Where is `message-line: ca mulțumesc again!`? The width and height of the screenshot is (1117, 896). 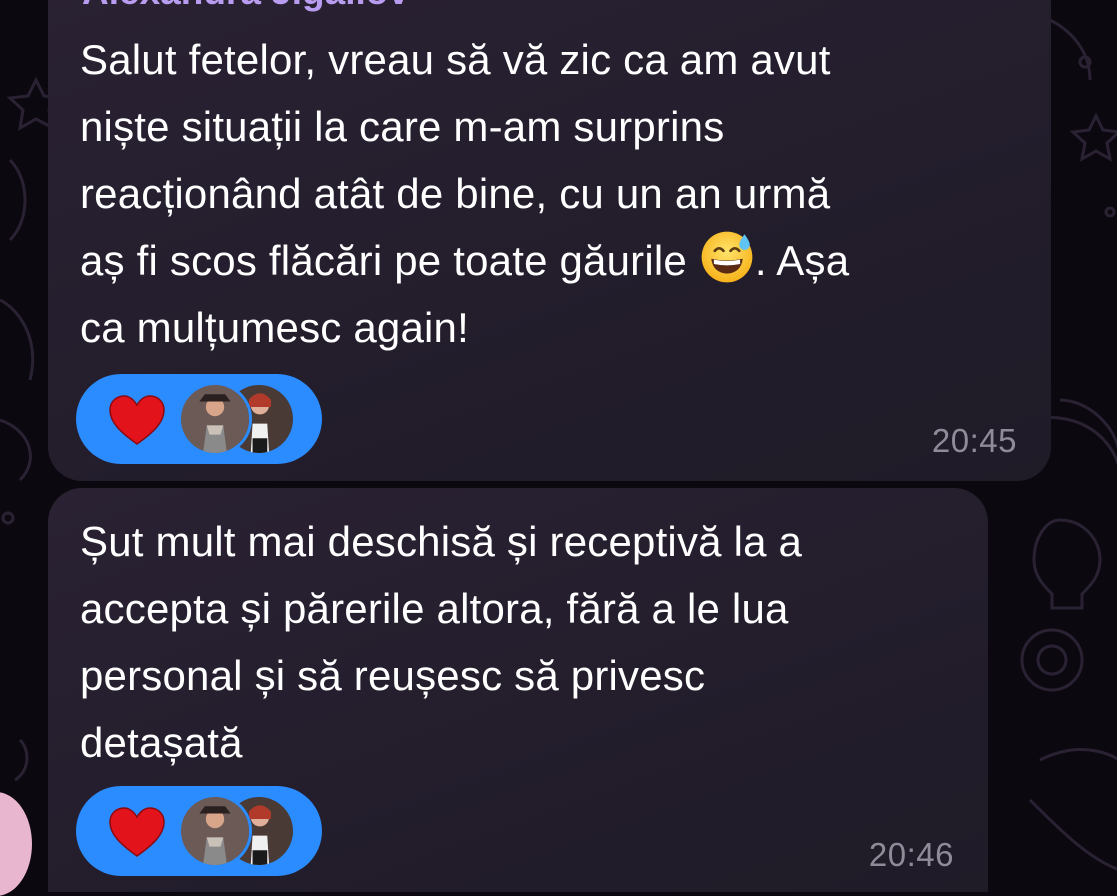
message-line: ca mulțumesc again! is located at coordinates (274, 327).